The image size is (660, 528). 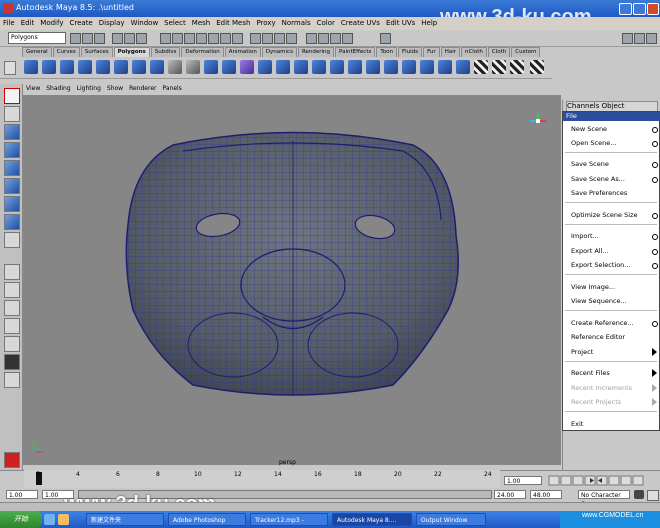 I want to click on two-view-layout-icon, so click(x=12, y=308).